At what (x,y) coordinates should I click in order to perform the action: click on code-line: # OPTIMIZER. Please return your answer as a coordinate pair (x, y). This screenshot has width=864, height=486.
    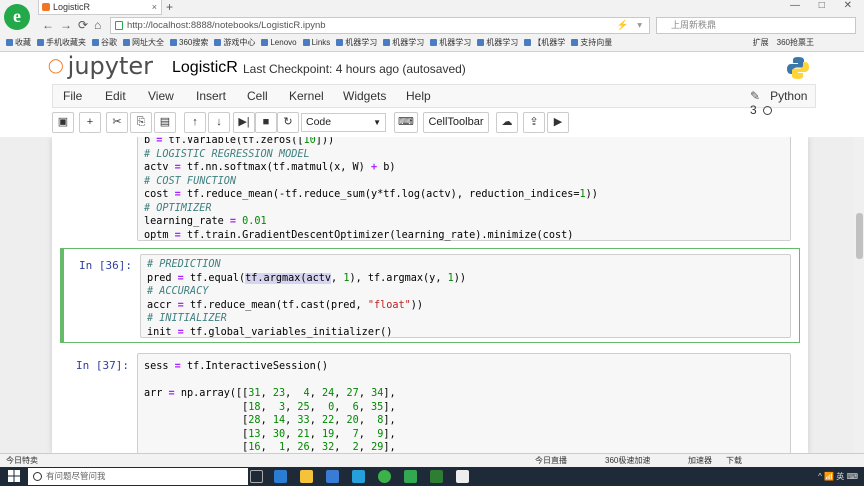
    Looking at the image, I should click on (464, 209).